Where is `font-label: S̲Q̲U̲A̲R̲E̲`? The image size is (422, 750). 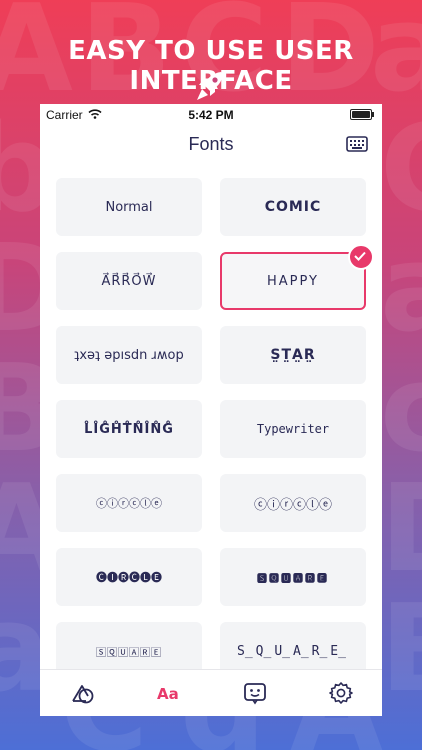
font-label: S̲Q̲U̲A̲R̲E̲ is located at coordinates (293, 651).